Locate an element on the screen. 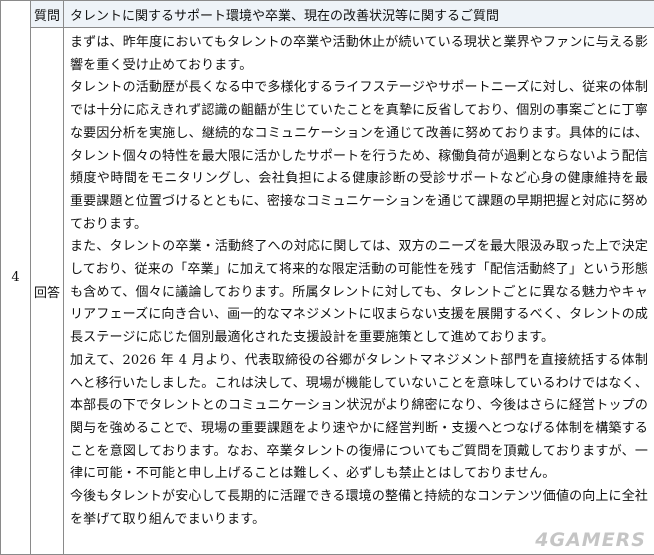  row-number: 4 is located at coordinates (15, 277).